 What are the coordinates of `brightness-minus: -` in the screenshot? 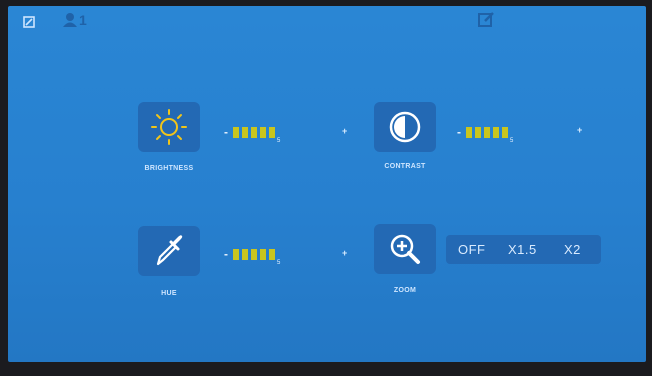 It's located at (226, 132).